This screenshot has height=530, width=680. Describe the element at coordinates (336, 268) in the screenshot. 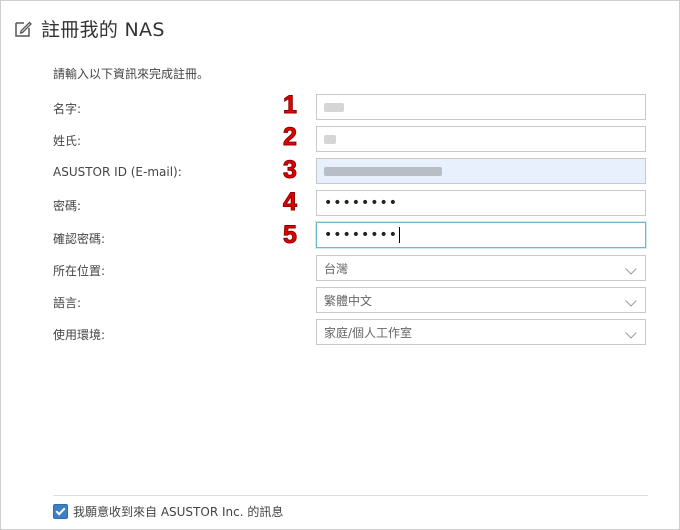

I see `location-value: 台灣` at that location.